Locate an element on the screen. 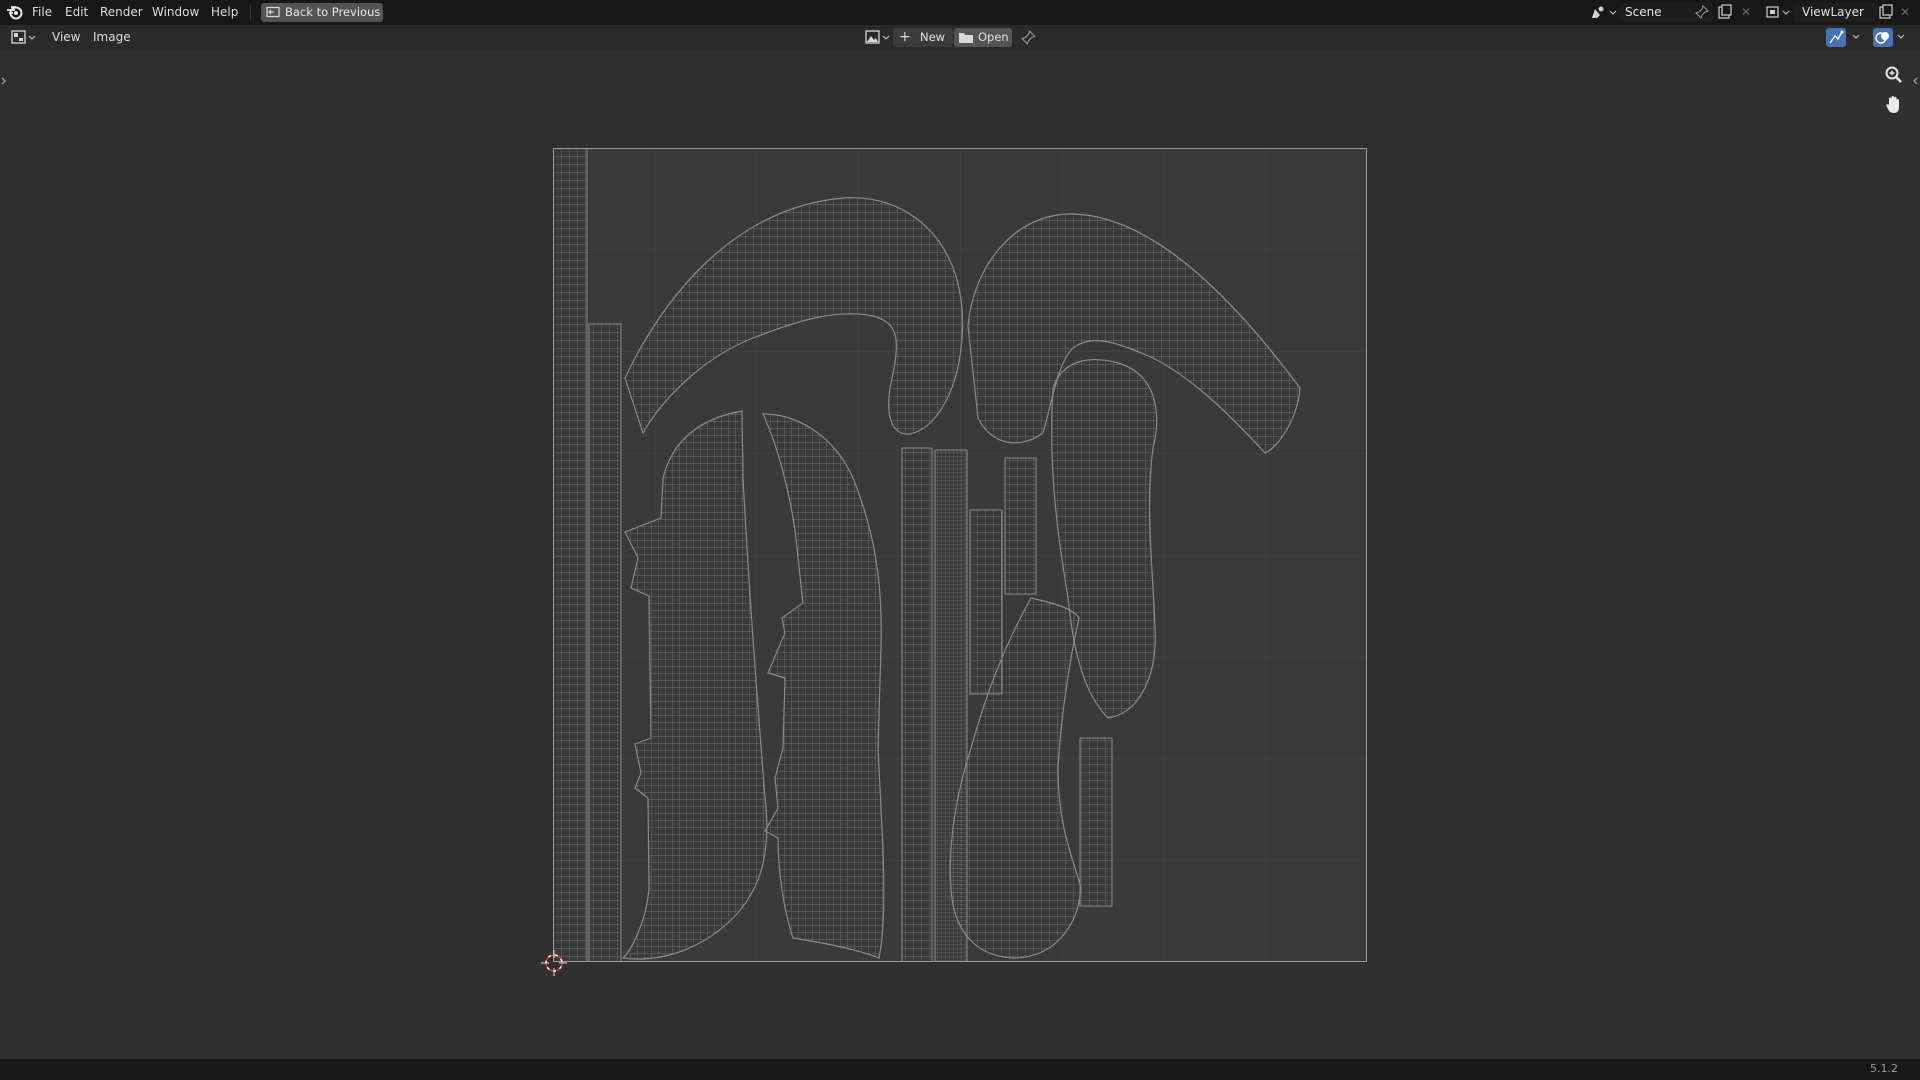 The width and height of the screenshot is (1920, 1080). separator is located at coordinates (250, 12).